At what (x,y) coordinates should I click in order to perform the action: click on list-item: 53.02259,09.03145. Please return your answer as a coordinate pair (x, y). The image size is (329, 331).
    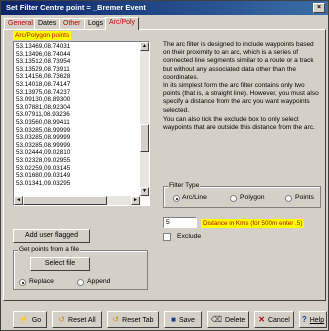
    Looking at the image, I should click on (78, 169).